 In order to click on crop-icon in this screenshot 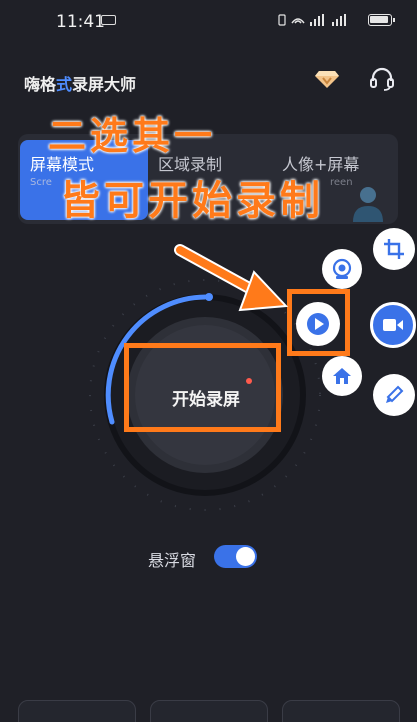, I will do `click(394, 249)`.